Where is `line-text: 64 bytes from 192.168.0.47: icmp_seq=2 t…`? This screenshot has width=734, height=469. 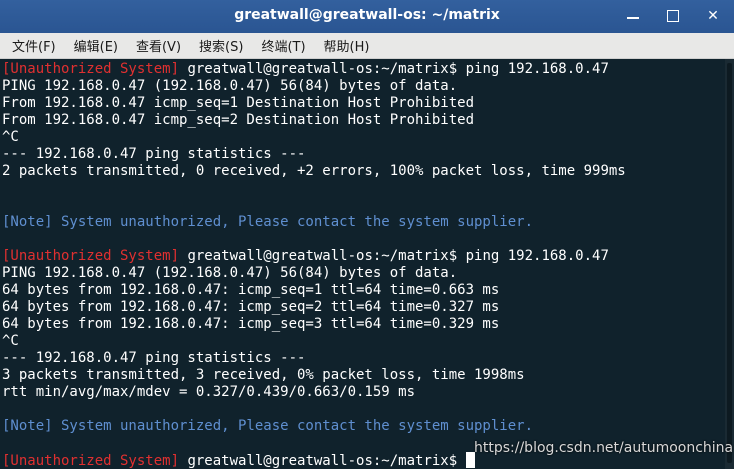 line-text: 64 bytes from 192.168.0.47: icmp_seq=2 t… is located at coordinates (251, 307).